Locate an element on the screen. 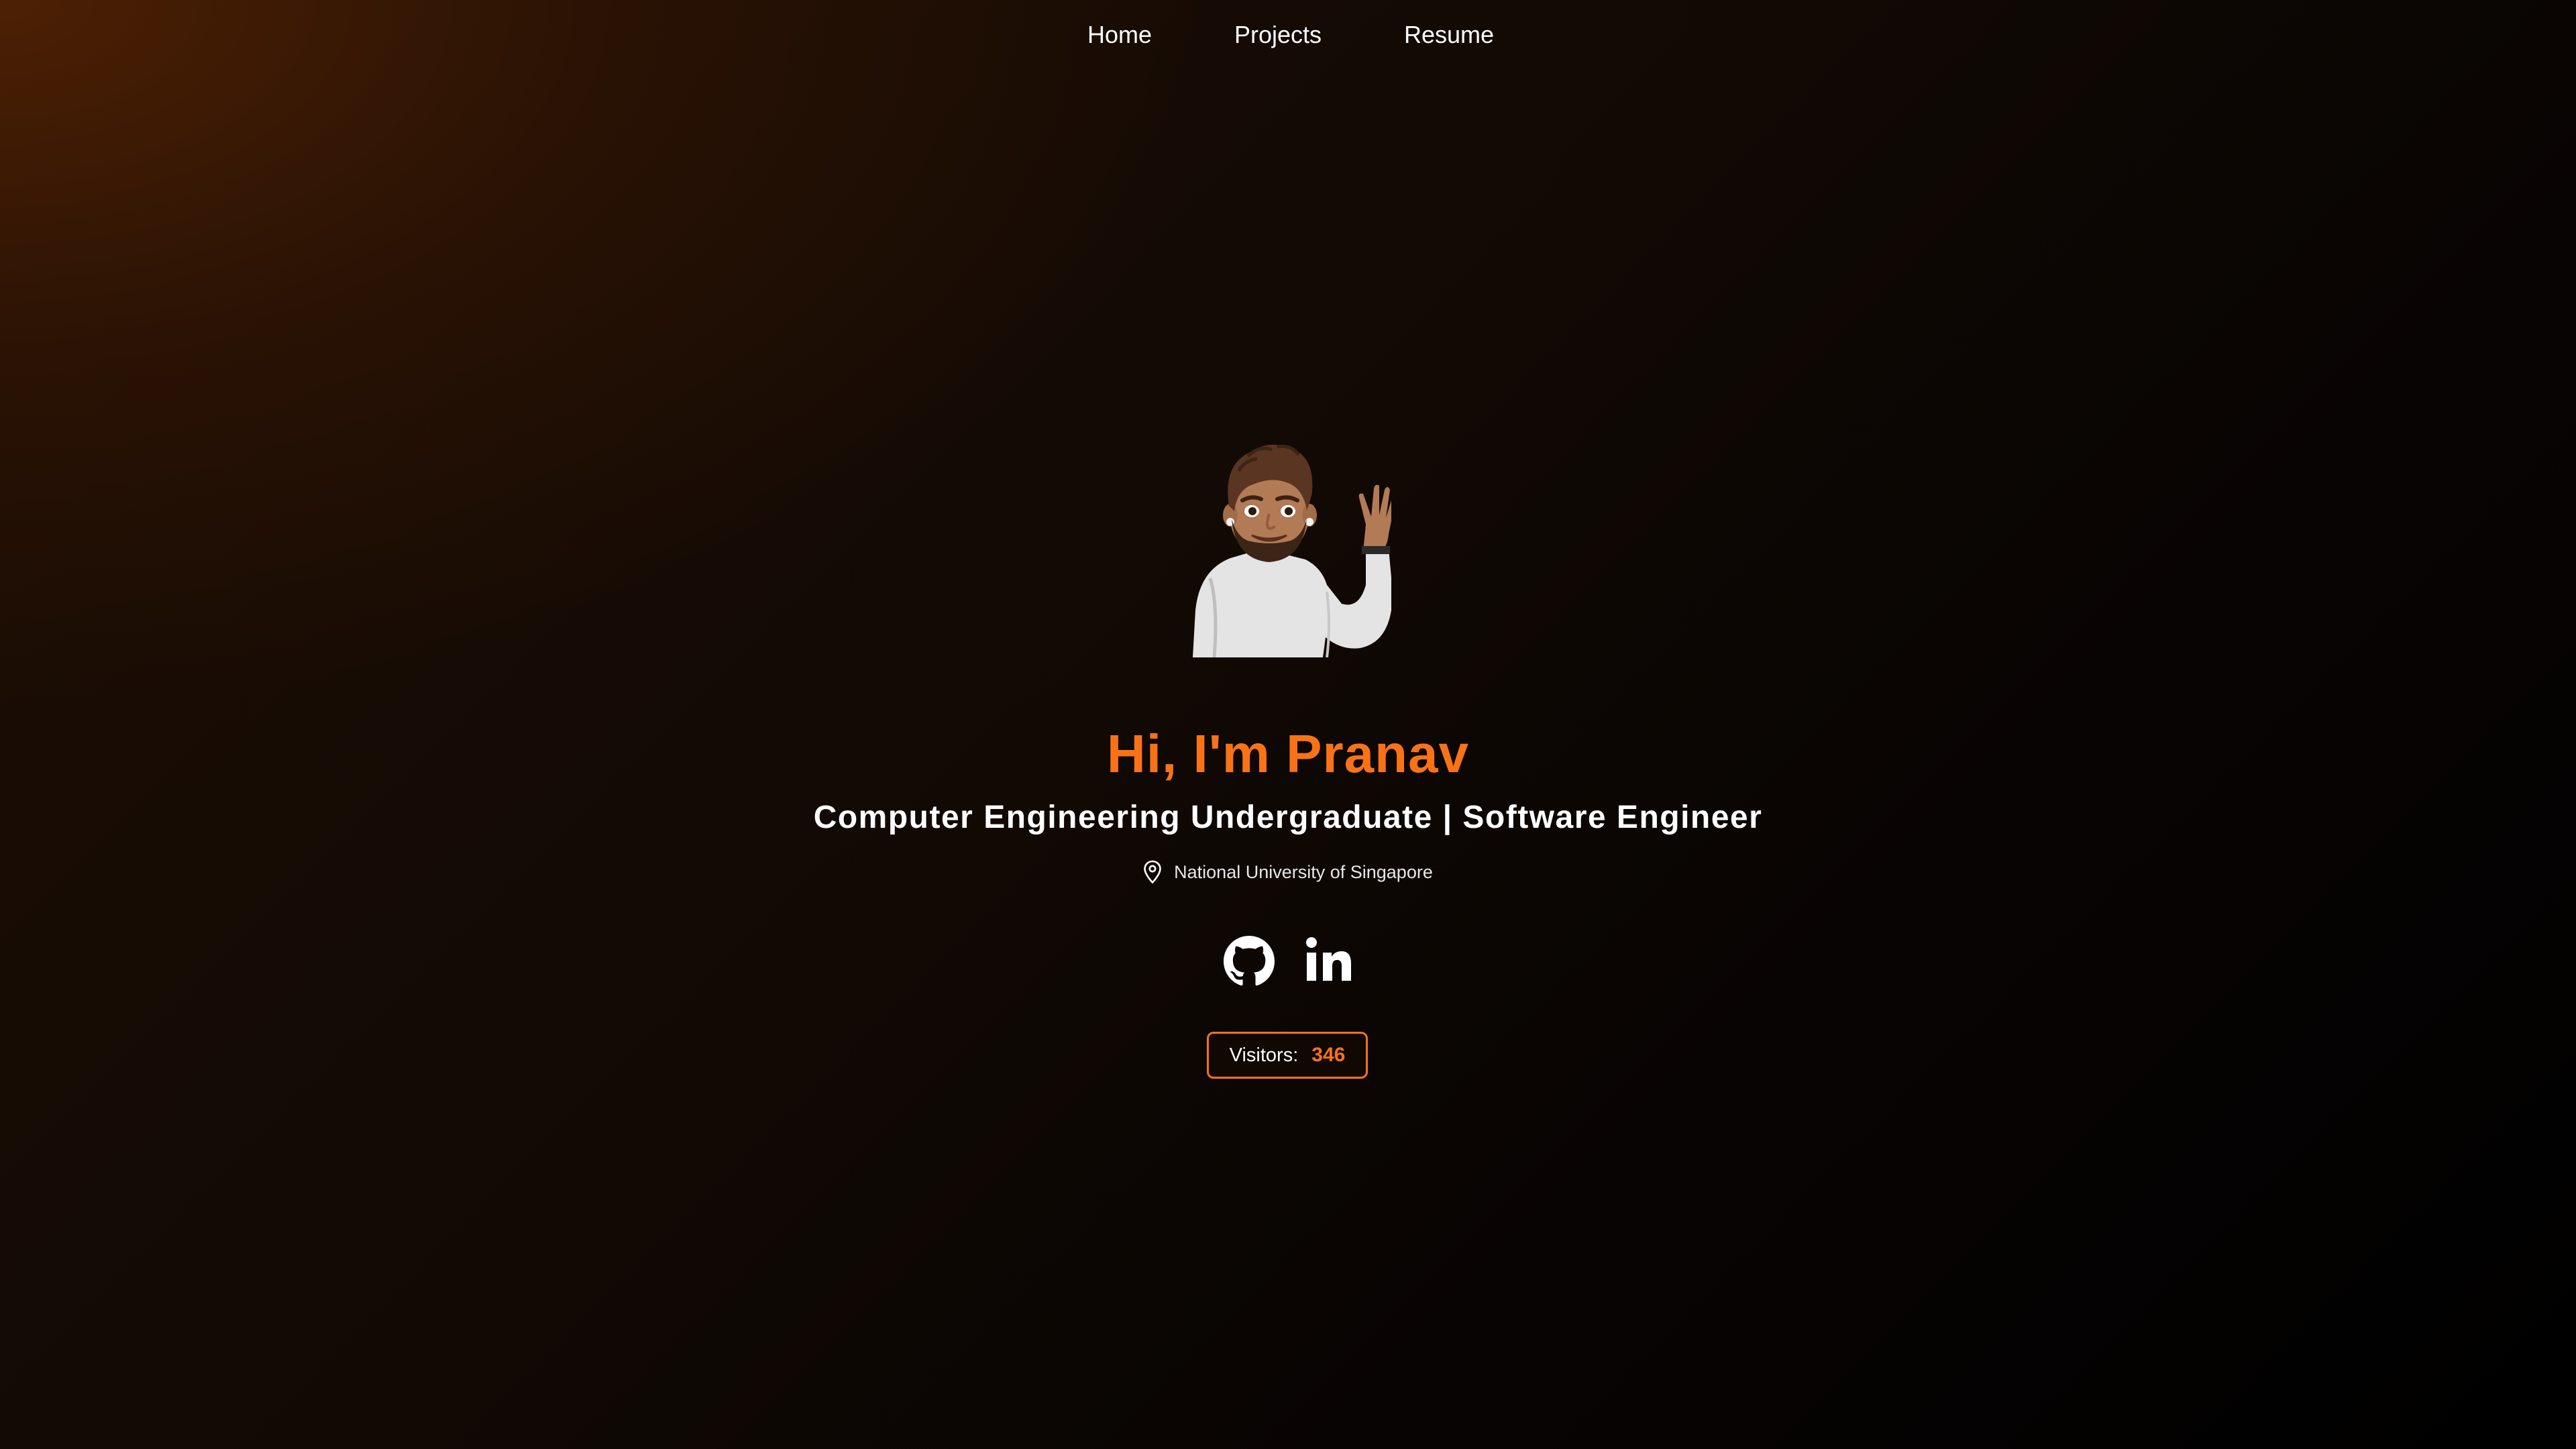  location-row: National University of Singapore is located at coordinates (1288, 872).